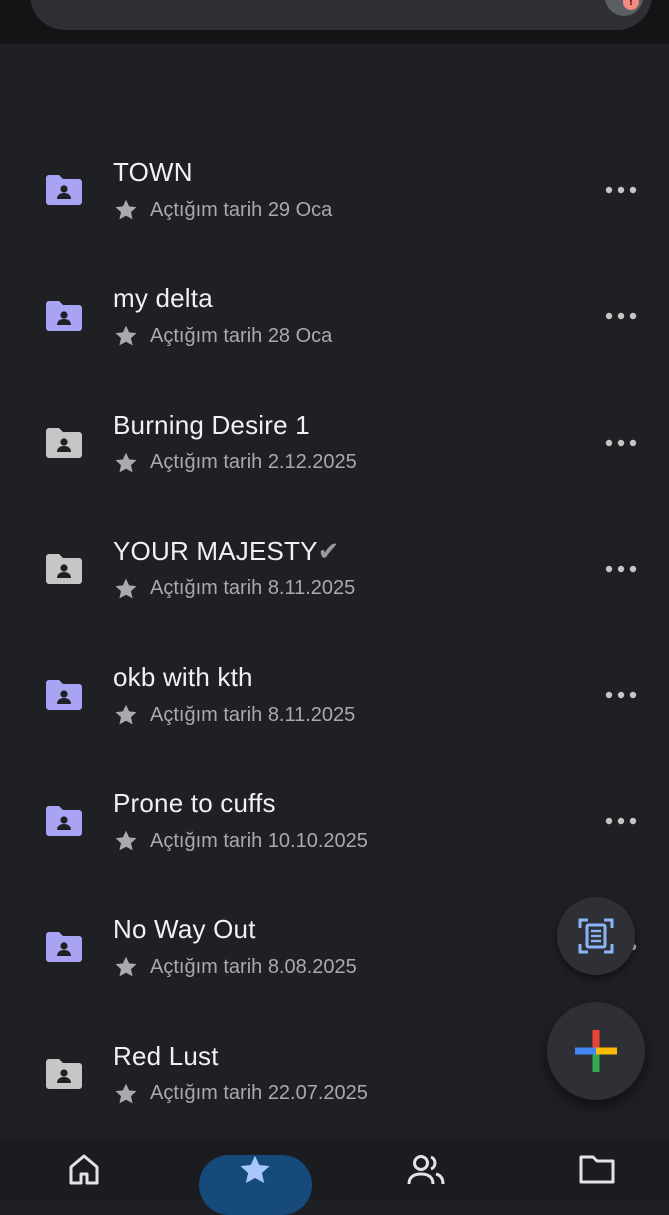 This screenshot has height=1215, width=669. I want to click on file-title: Burning Desire 1, so click(211, 424).